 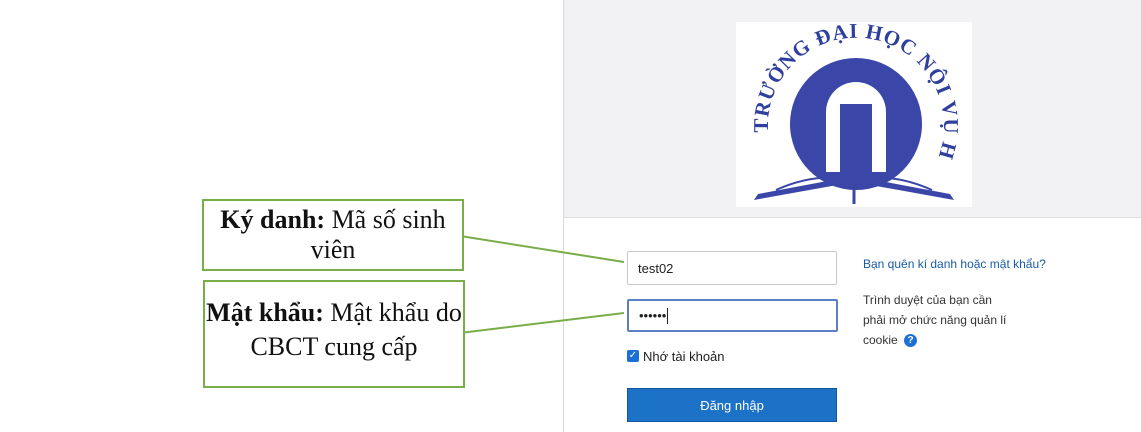 I want to click on logo-emblem-icon: TRƯỜNG ĐẠI HỌC NỘI VỤ HÀ NỘI, so click(x=844, y=103).